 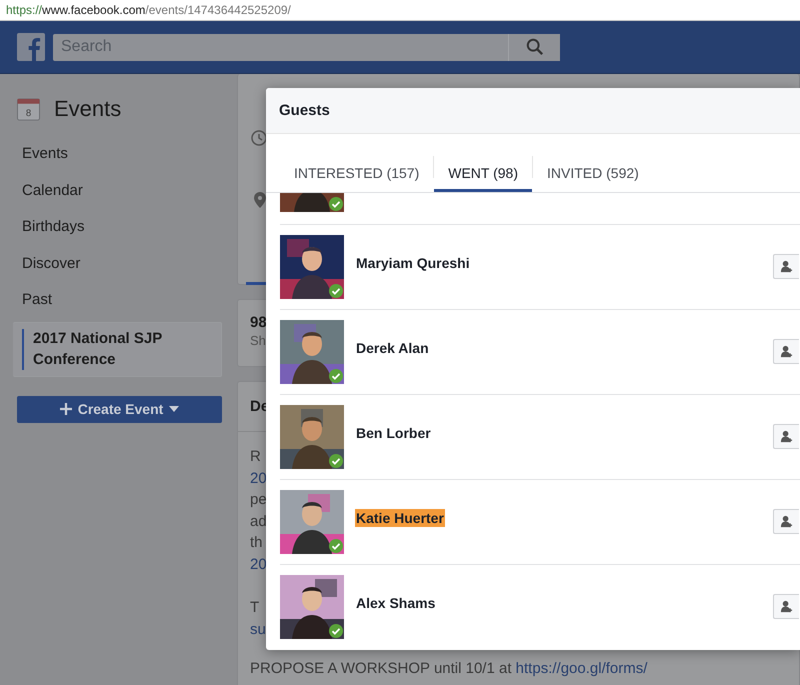 I want to click on text-link: su, so click(x=258, y=629).